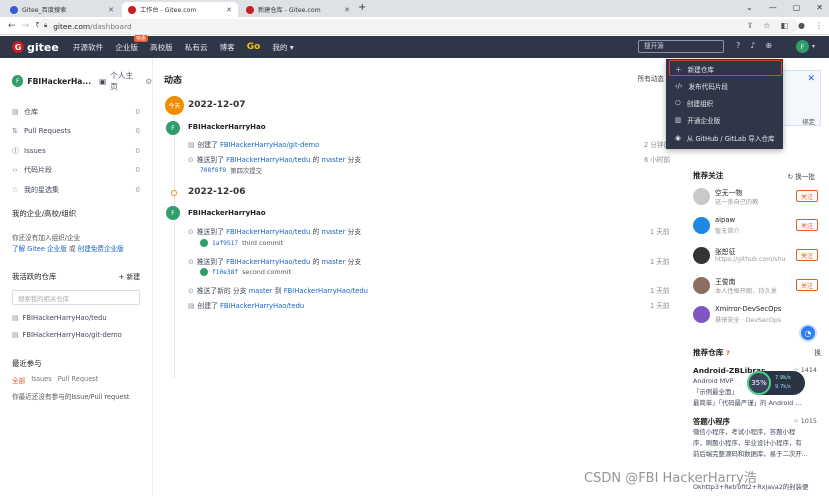 Image resolution: width=829 pixels, height=496 pixels. Describe the element at coordinates (76, 171) in the screenshot. I see `sidebar-item-snippets: ‹› 代码片段 0` at that location.